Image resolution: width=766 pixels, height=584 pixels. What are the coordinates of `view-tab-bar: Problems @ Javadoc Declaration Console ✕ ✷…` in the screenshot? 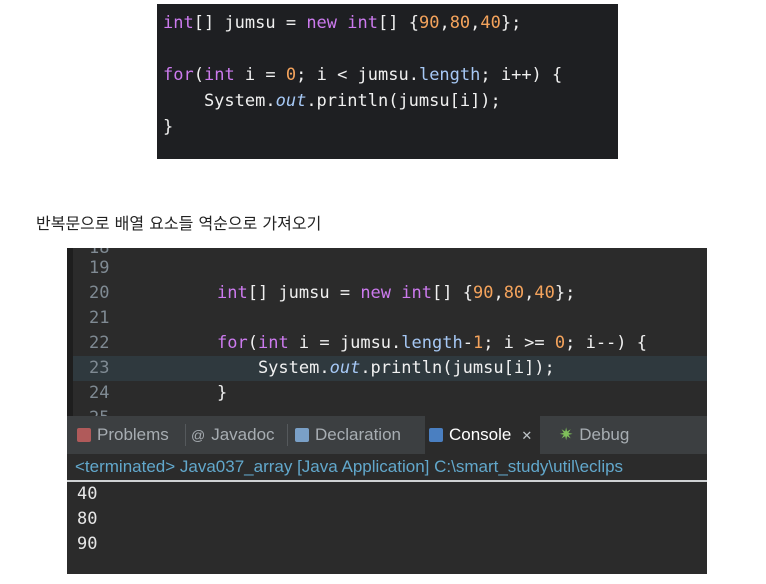 It's located at (387, 435).